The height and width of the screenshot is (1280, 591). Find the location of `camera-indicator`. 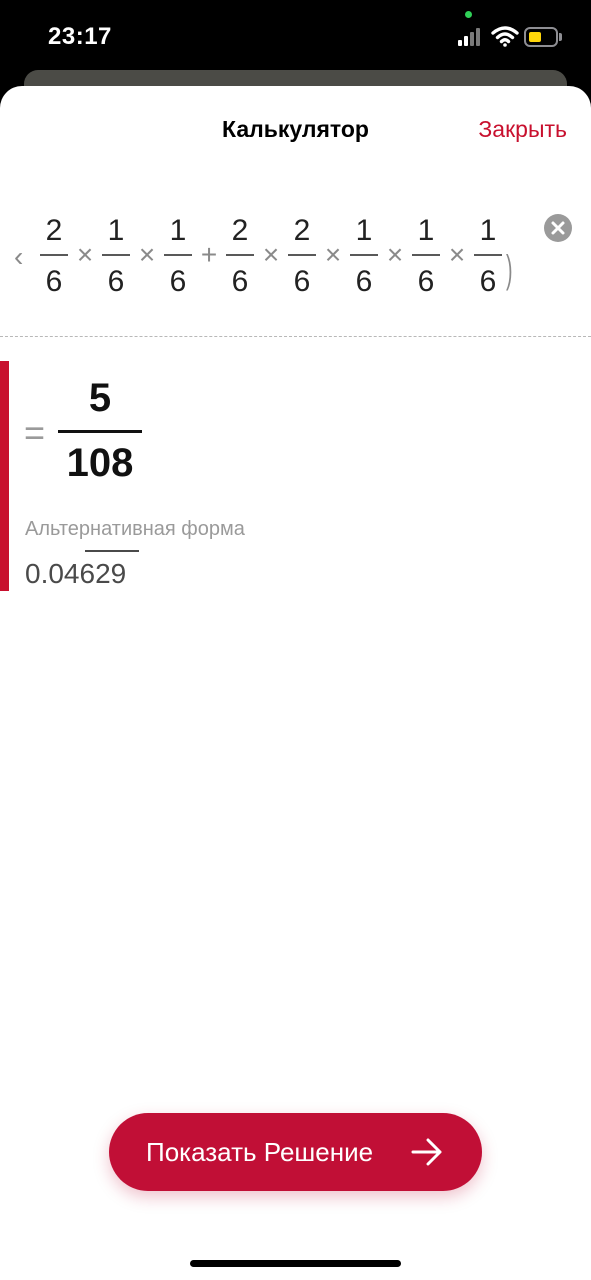

camera-indicator is located at coordinates (468, 14).